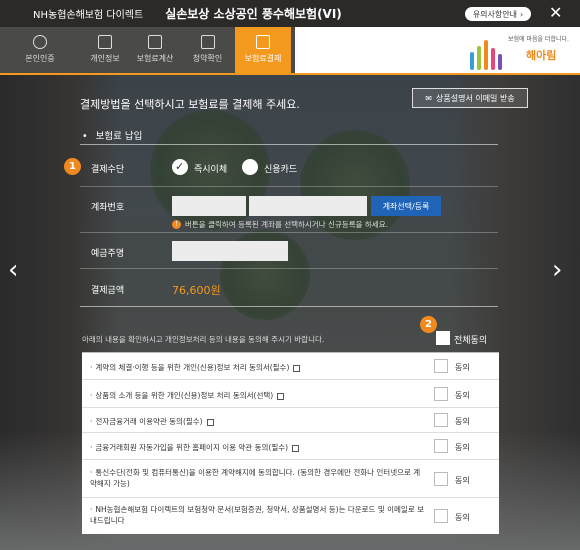 This screenshot has height=550, width=580. What do you see at coordinates (176, 224) in the screenshot?
I see `warning-icon: !` at bounding box center [176, 224].